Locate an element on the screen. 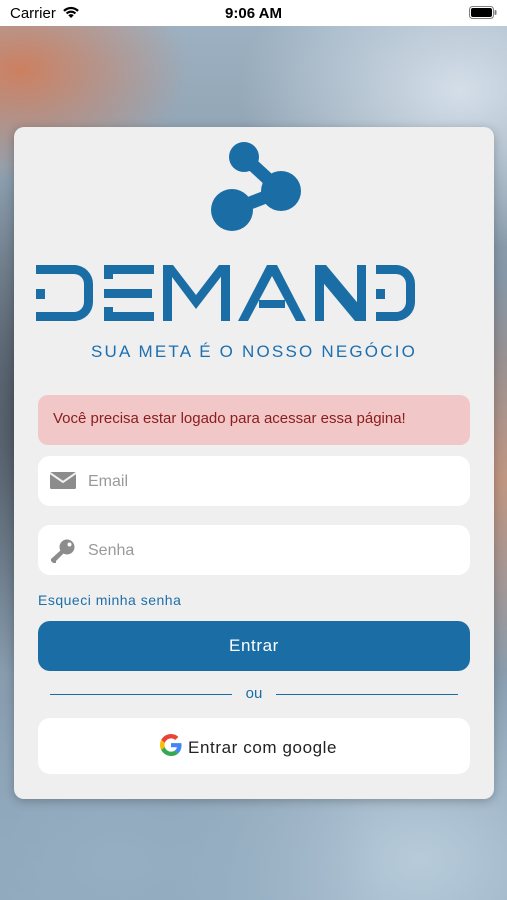 The height and width of the screenshot is (900, 507). forgot-password-link: Esqueci minha senha is located at coordinates (109, 600).